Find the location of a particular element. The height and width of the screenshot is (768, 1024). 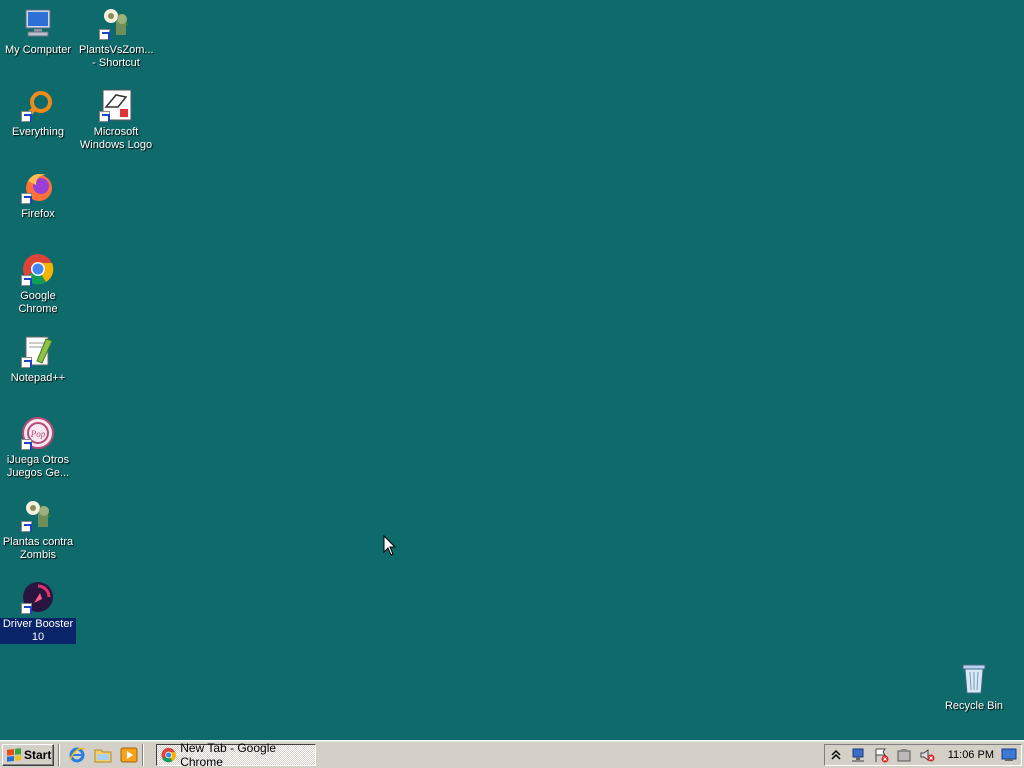

start-label: Start is located at coordinates (38, 754).